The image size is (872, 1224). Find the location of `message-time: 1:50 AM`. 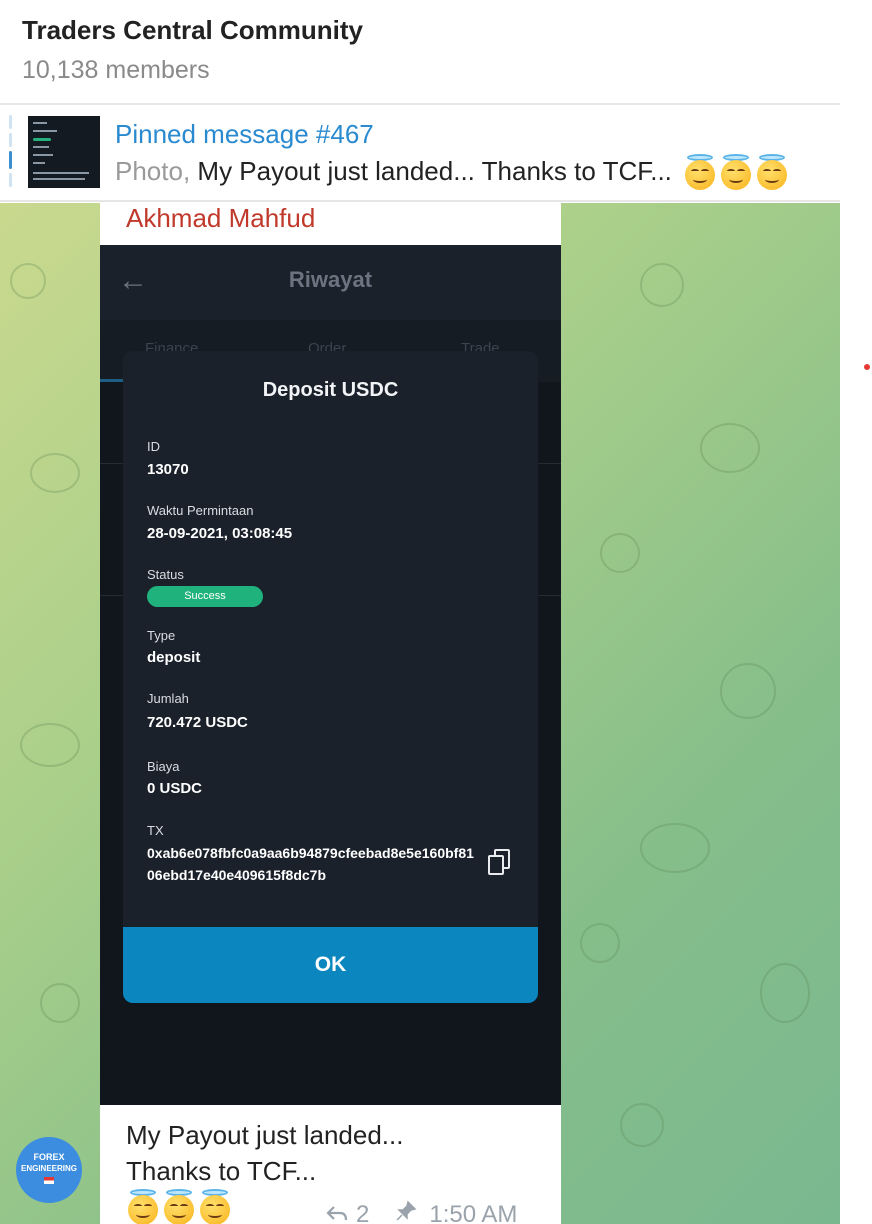

message-time: 1:50 AM is located at coordinates (473, 1212).